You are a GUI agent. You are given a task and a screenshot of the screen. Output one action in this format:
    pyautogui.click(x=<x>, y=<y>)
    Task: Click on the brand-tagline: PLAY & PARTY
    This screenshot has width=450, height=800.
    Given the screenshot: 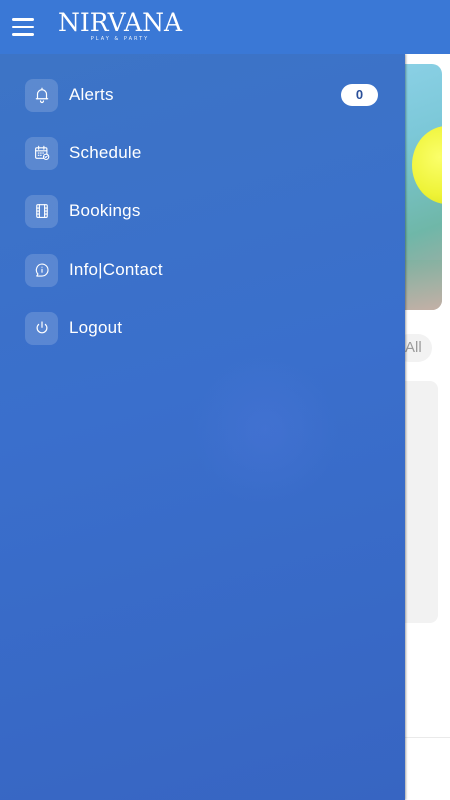 What is the action you would take?
    pyautogui.click(x=120, y=39)
    